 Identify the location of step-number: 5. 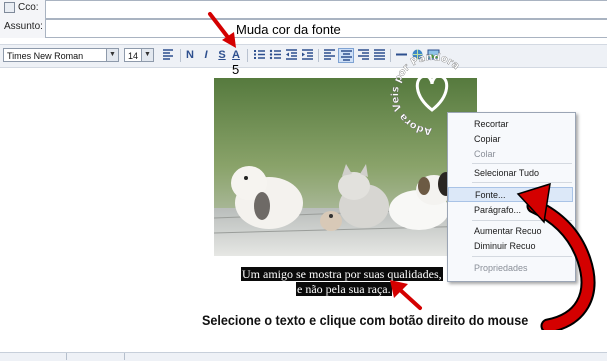
(236, 69).